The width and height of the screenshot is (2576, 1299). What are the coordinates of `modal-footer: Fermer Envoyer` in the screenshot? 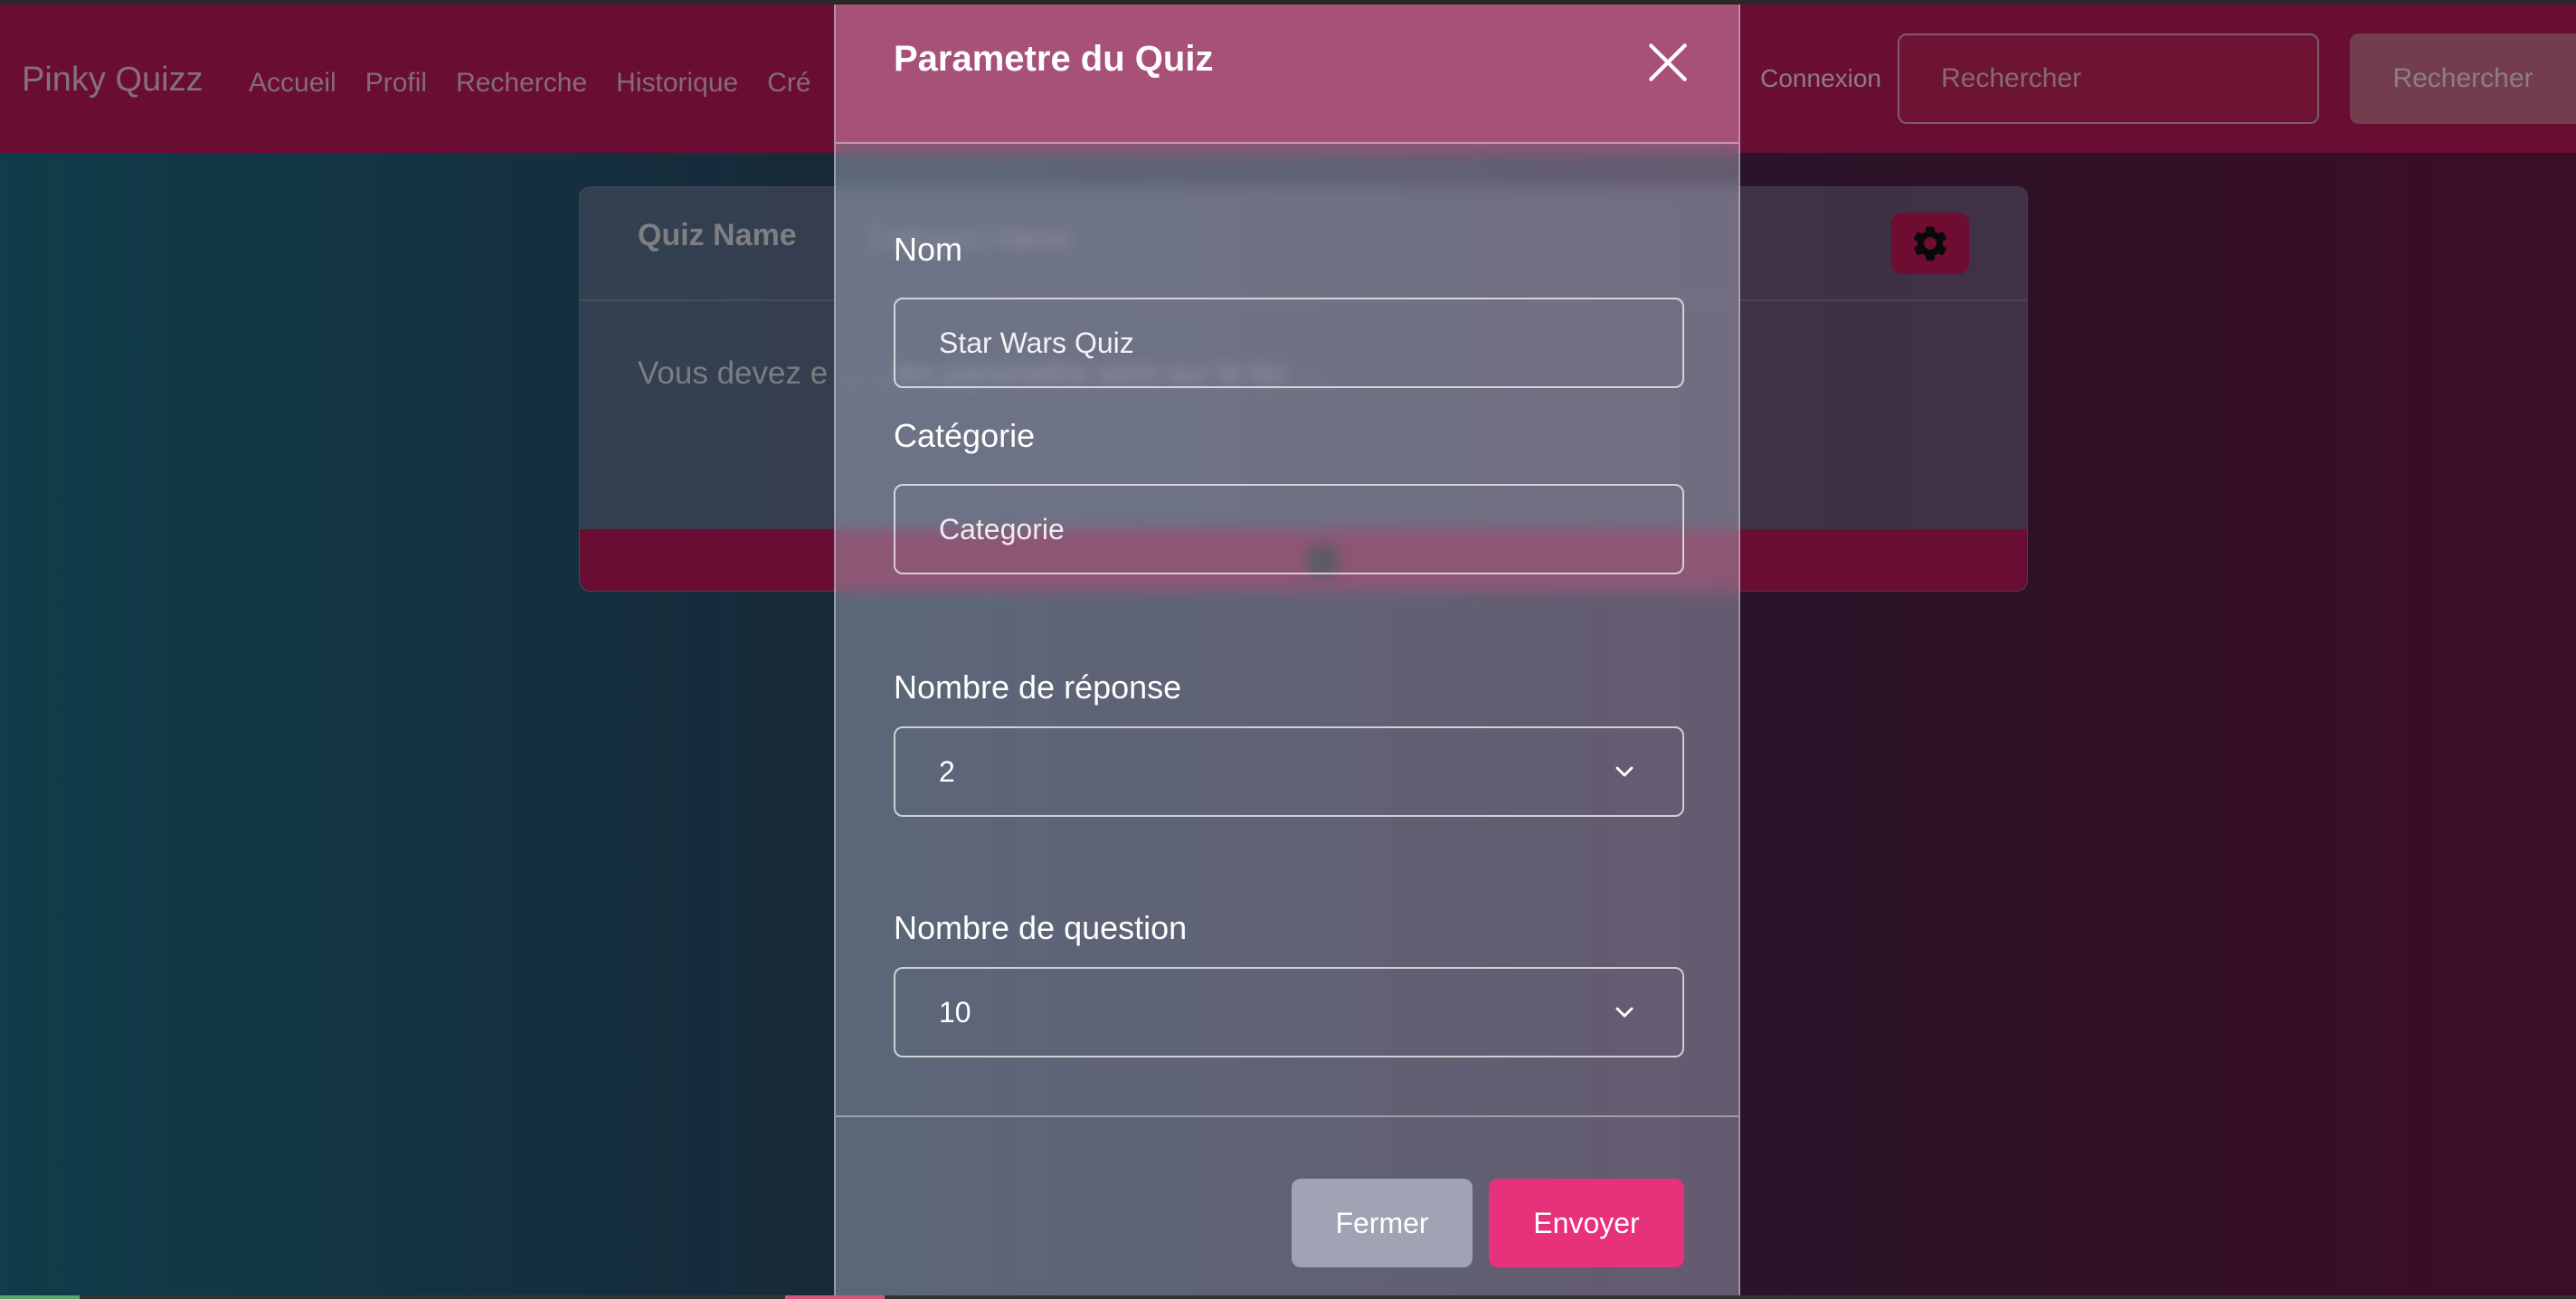 It's located at (1287, 1207).